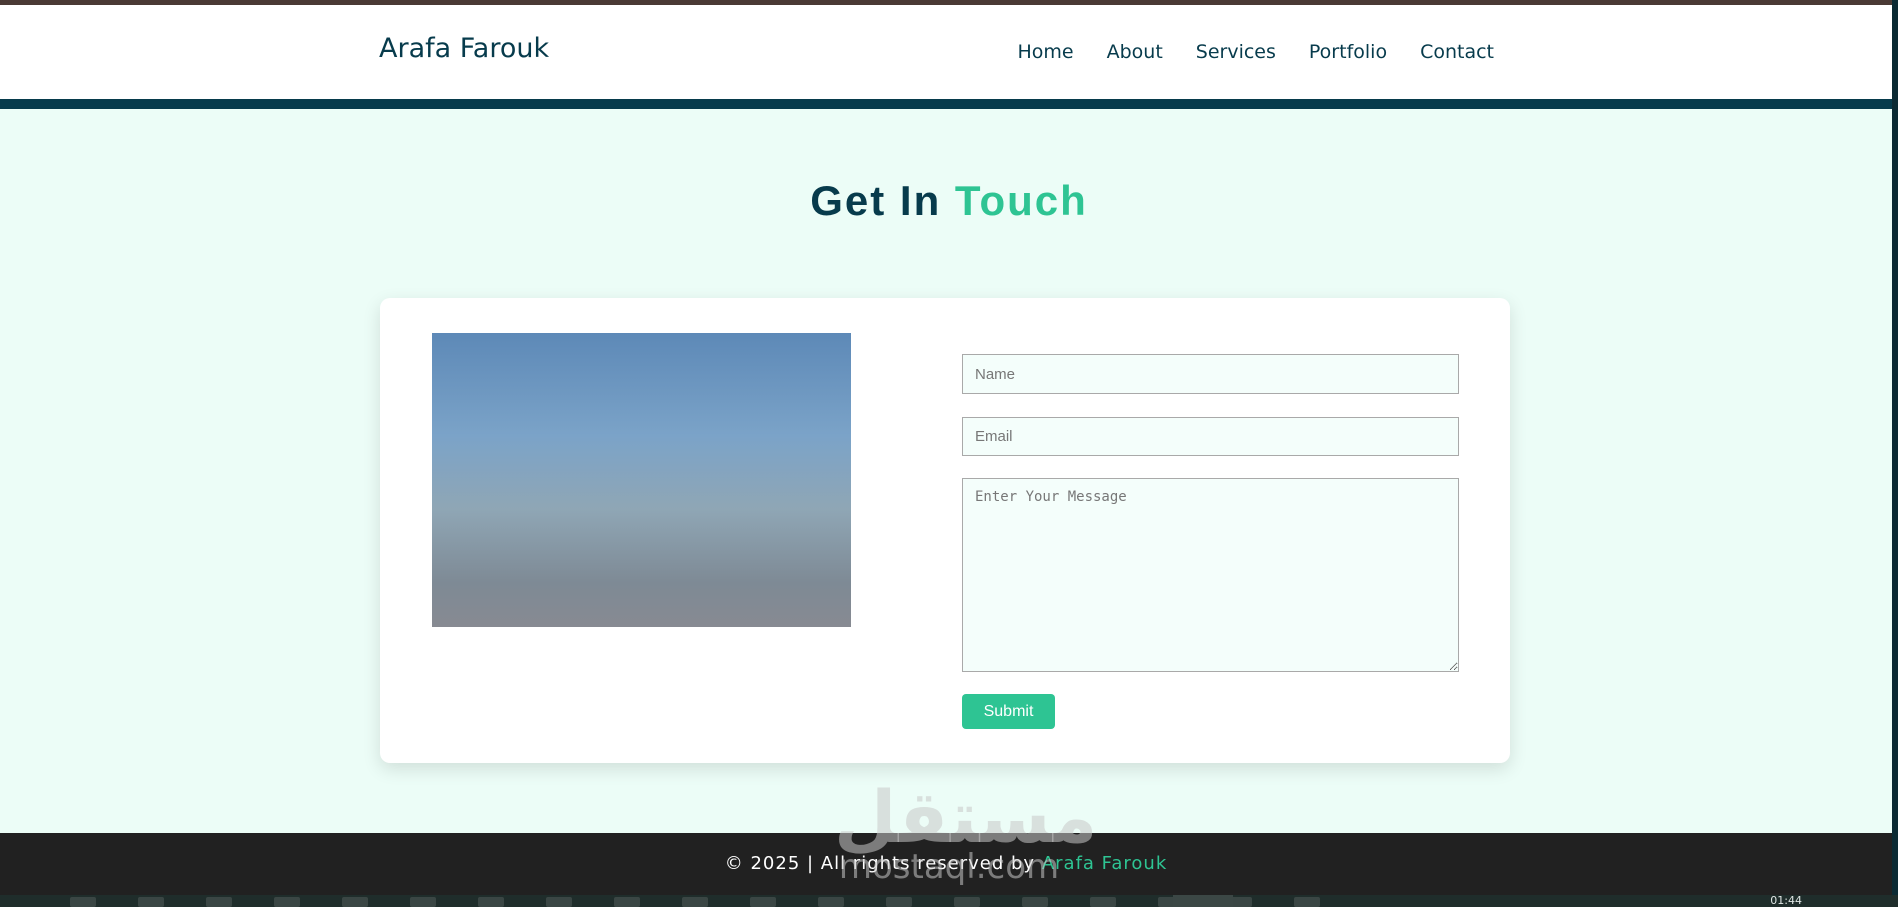 This screenshot has width=1898, height=907. Describe the element at coordinates (880, 863) in the screenshot. I see `footer-copyright-text: © 2025 | All rights reserved by` at that location.